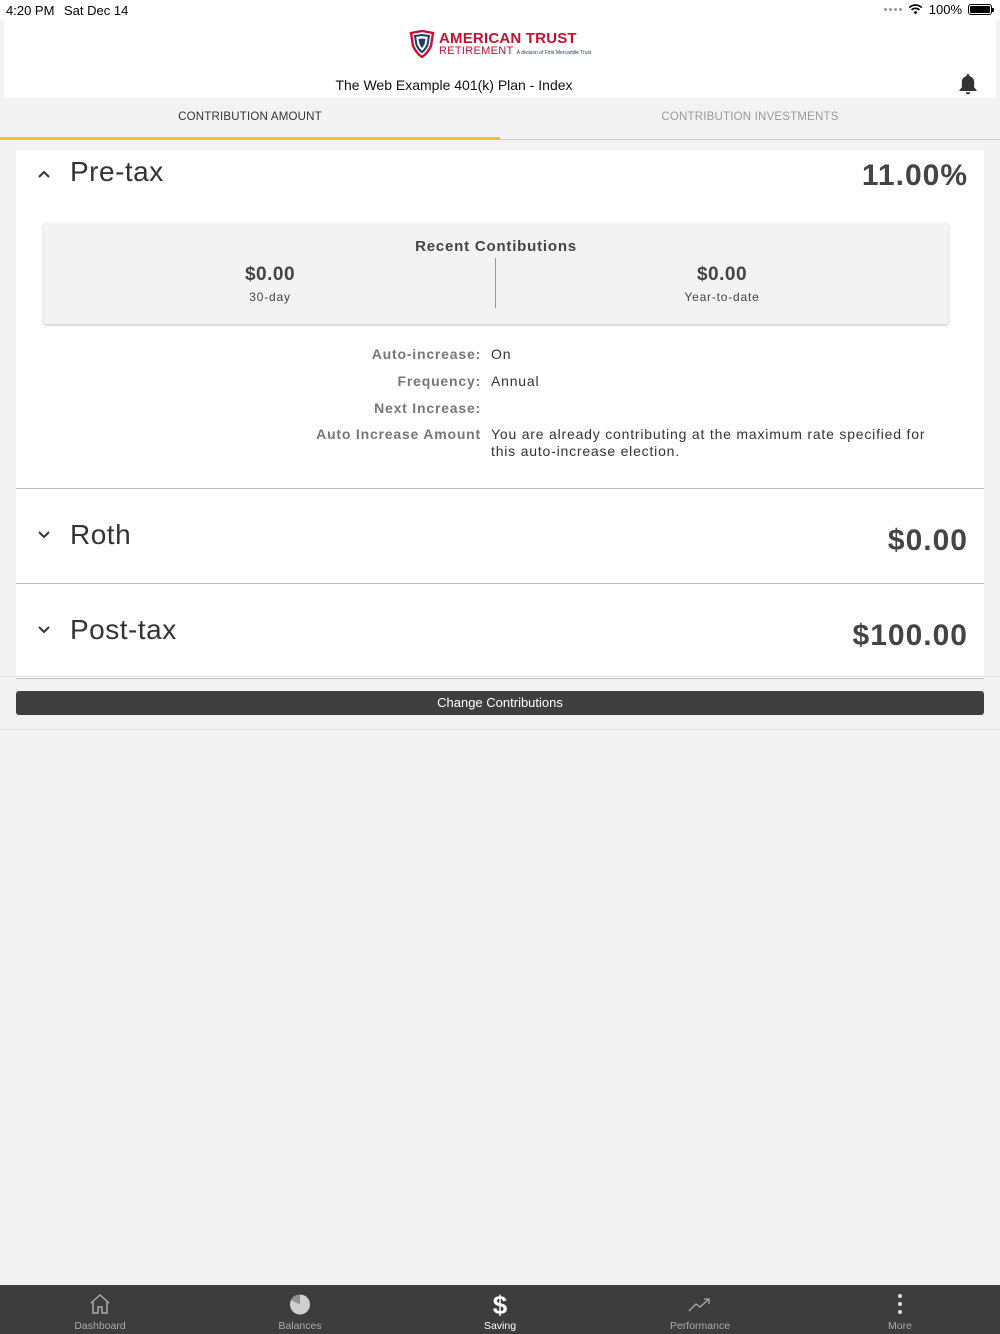  Describe the element at coordinates (554, 53) in the screenshot. I see `logo-tagline: A division of First Mercantile Trust` at that location.